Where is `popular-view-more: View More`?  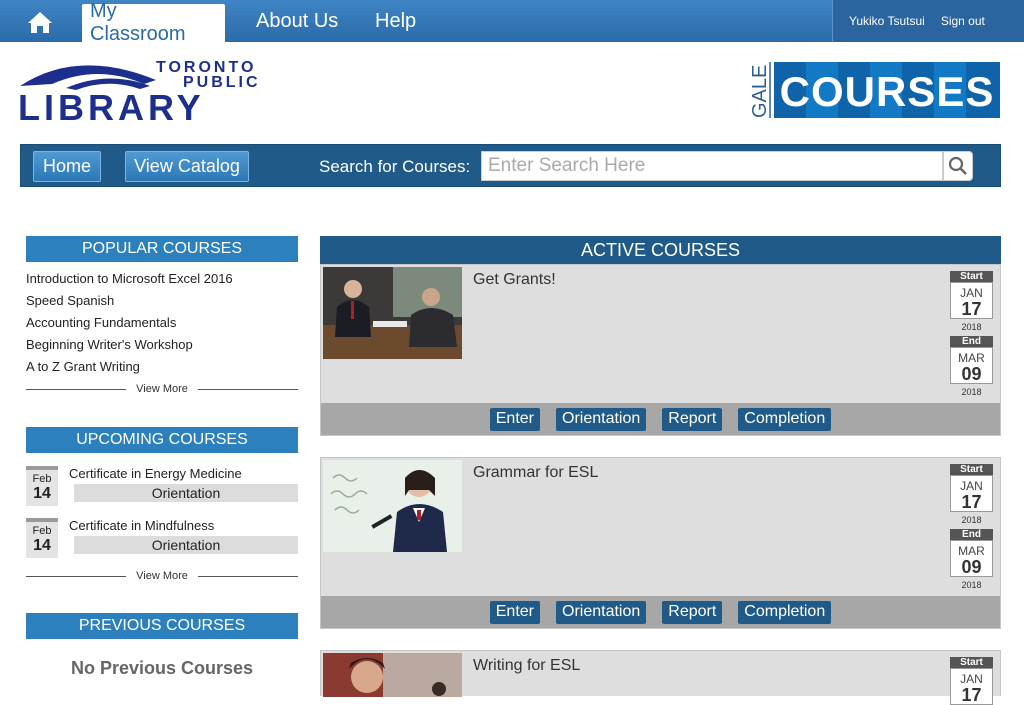
popular-view-more: View More is located at coordinates (162, 389).